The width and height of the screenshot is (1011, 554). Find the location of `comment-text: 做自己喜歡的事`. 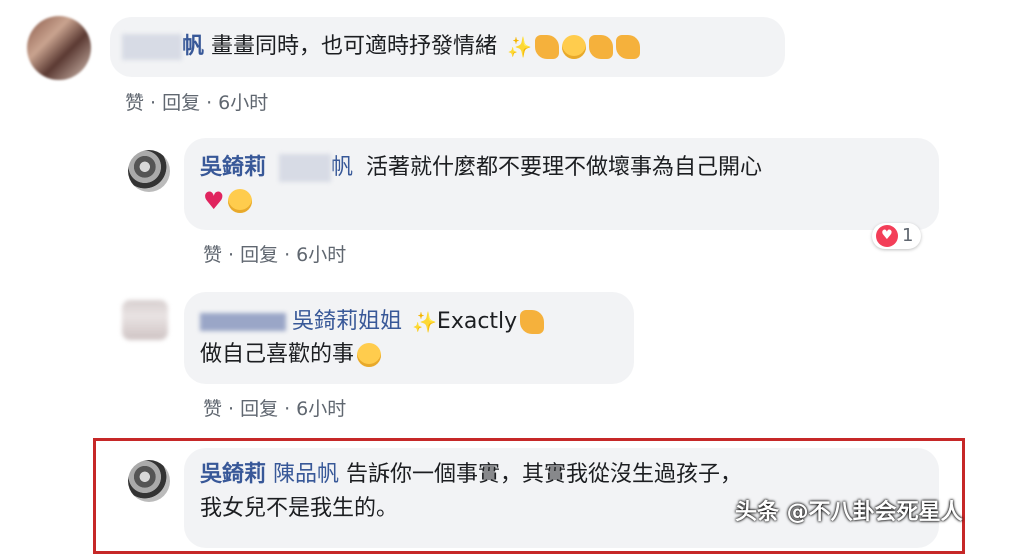

comment-text: 做自己喜歡的事 is located at coordinates (277, 354).